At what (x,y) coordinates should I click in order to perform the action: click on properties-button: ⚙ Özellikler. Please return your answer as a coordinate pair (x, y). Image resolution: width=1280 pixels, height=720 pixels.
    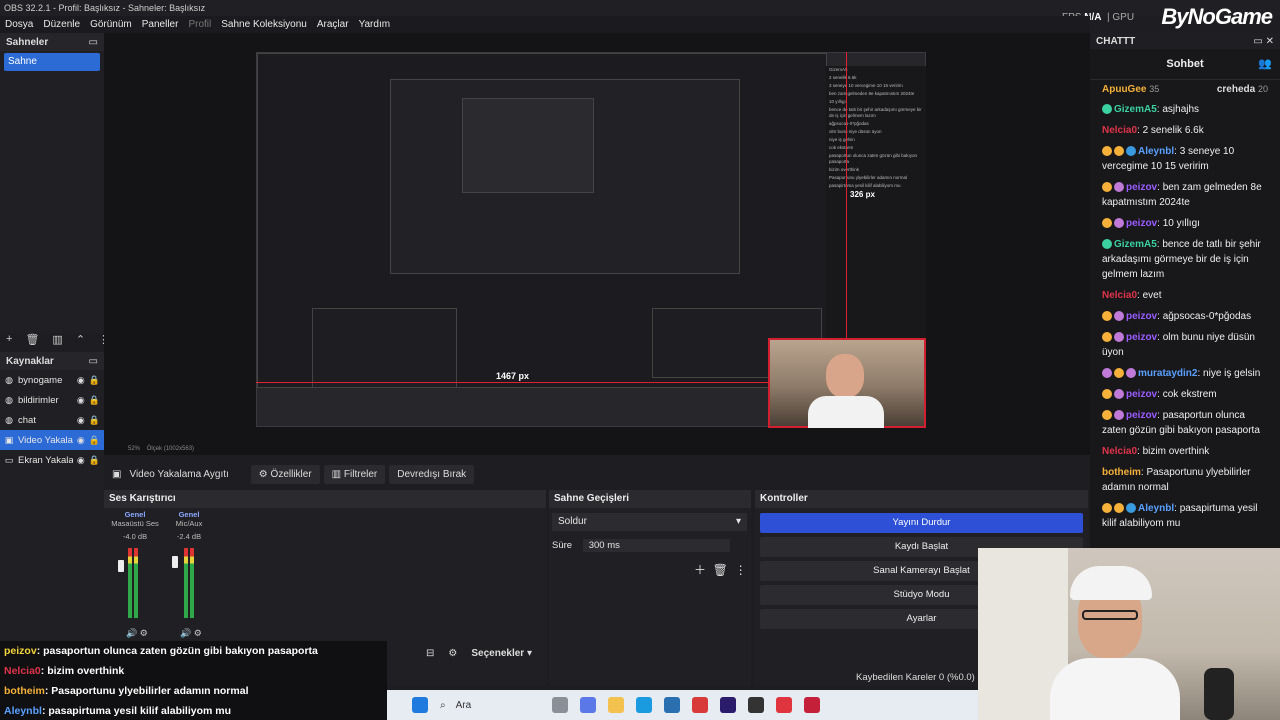
    Looking at the image, I should click on (285, 474).